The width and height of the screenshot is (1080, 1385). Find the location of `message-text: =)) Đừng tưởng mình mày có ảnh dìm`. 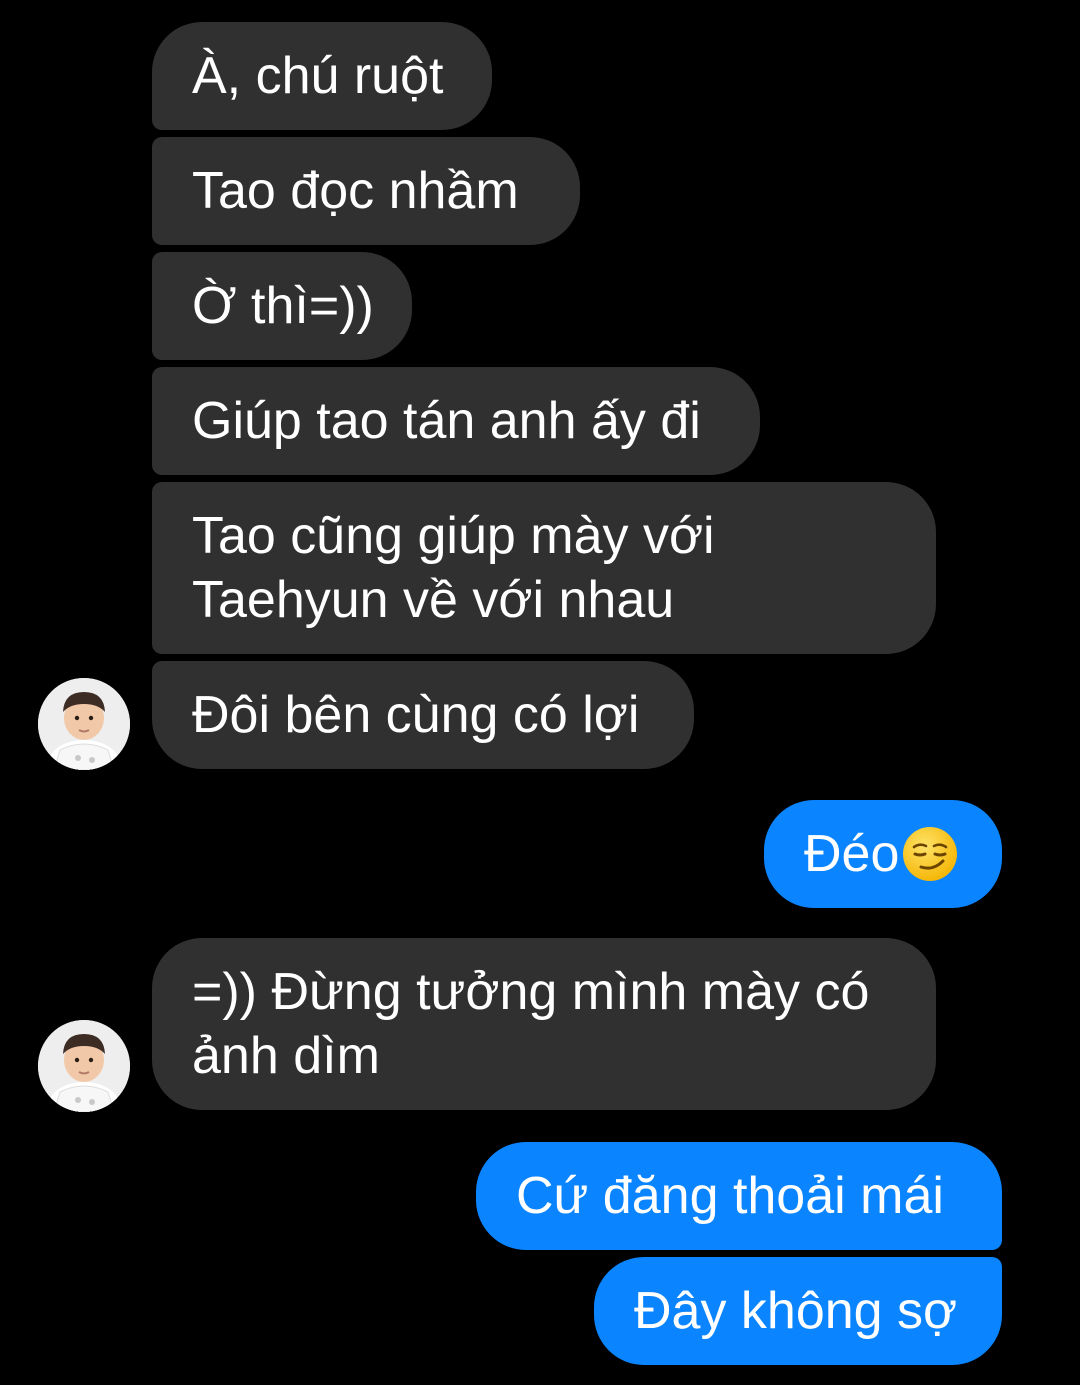

message-text: =)) Đừng tưởng mình mày có ảnh dìm is located at coordinates (530, 1024).